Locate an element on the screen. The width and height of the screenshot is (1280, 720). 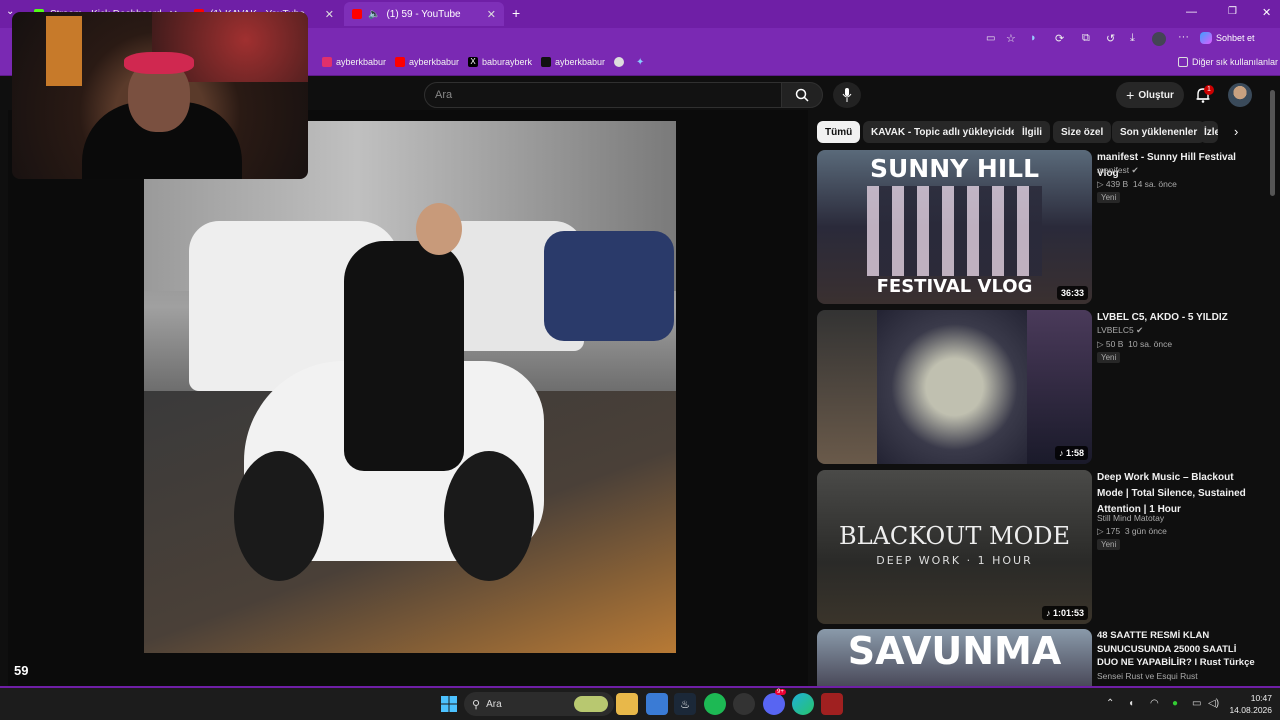
file-explorer-icon is located at coordinates (627, 704).